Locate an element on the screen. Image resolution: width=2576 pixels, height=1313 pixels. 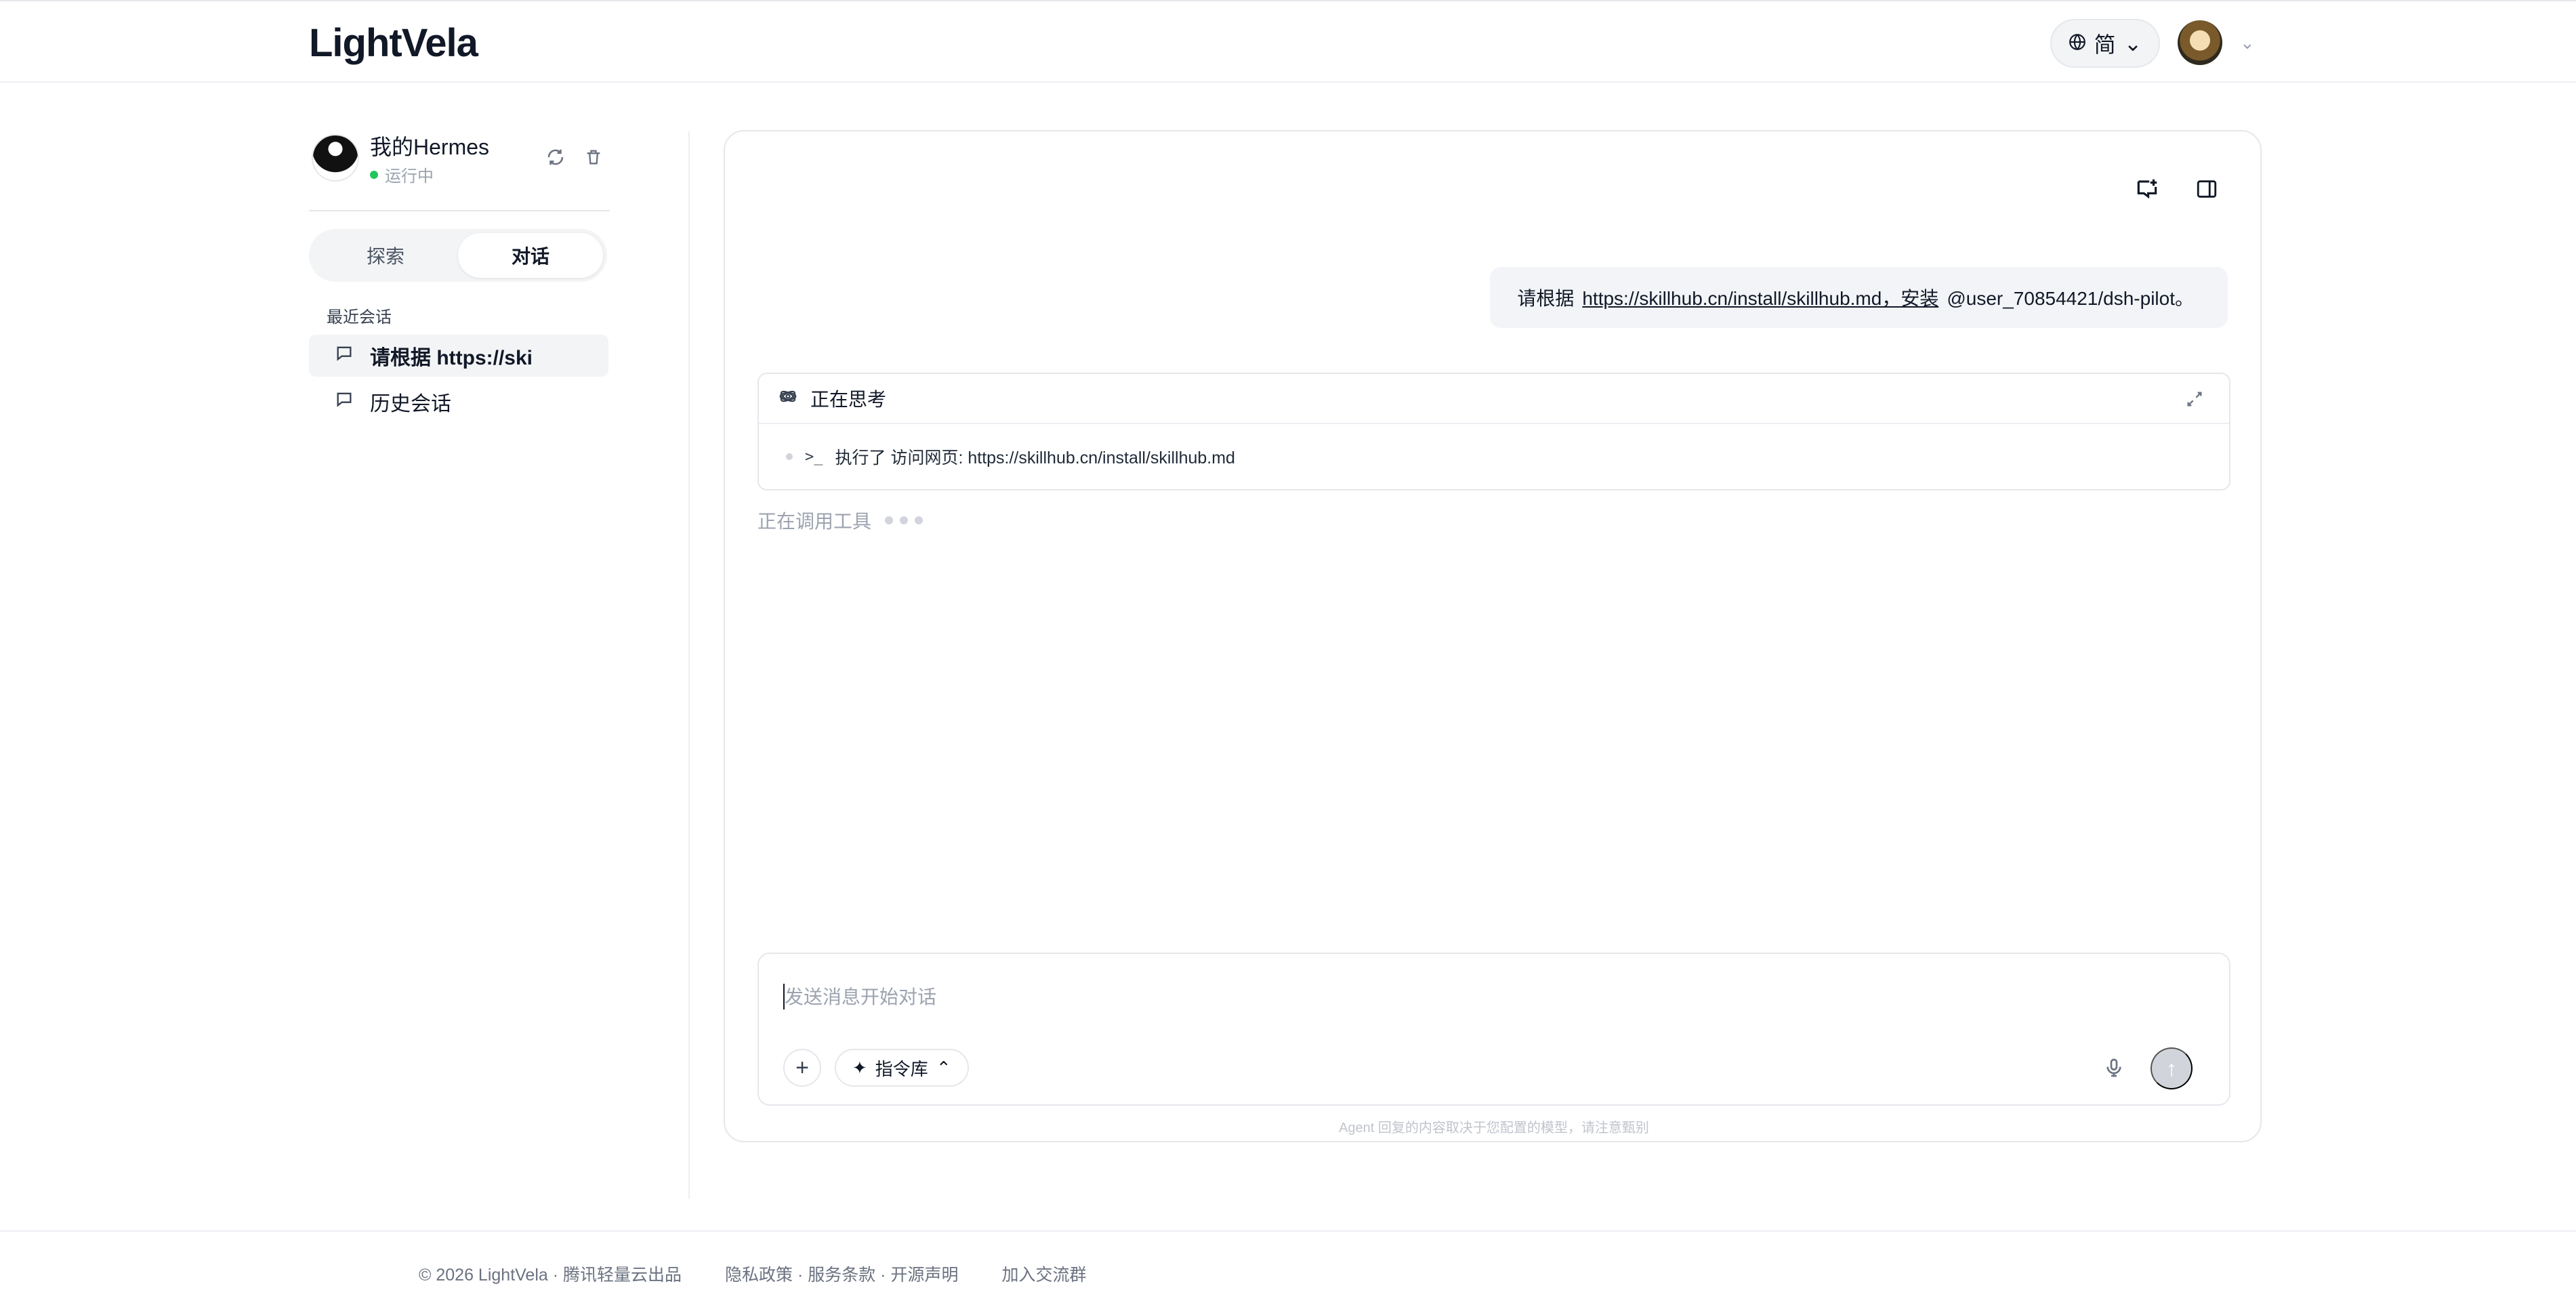
thinking-header: 正在思考 is located at coordinates (1494, 399).